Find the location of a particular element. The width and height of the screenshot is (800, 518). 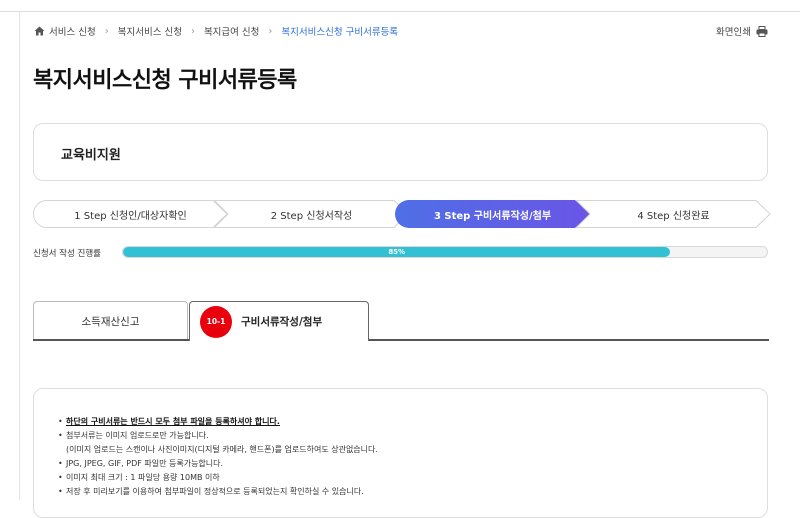

step-3: 3 Step 구비서류작성/첨부 is located at coordinates (492, 214).